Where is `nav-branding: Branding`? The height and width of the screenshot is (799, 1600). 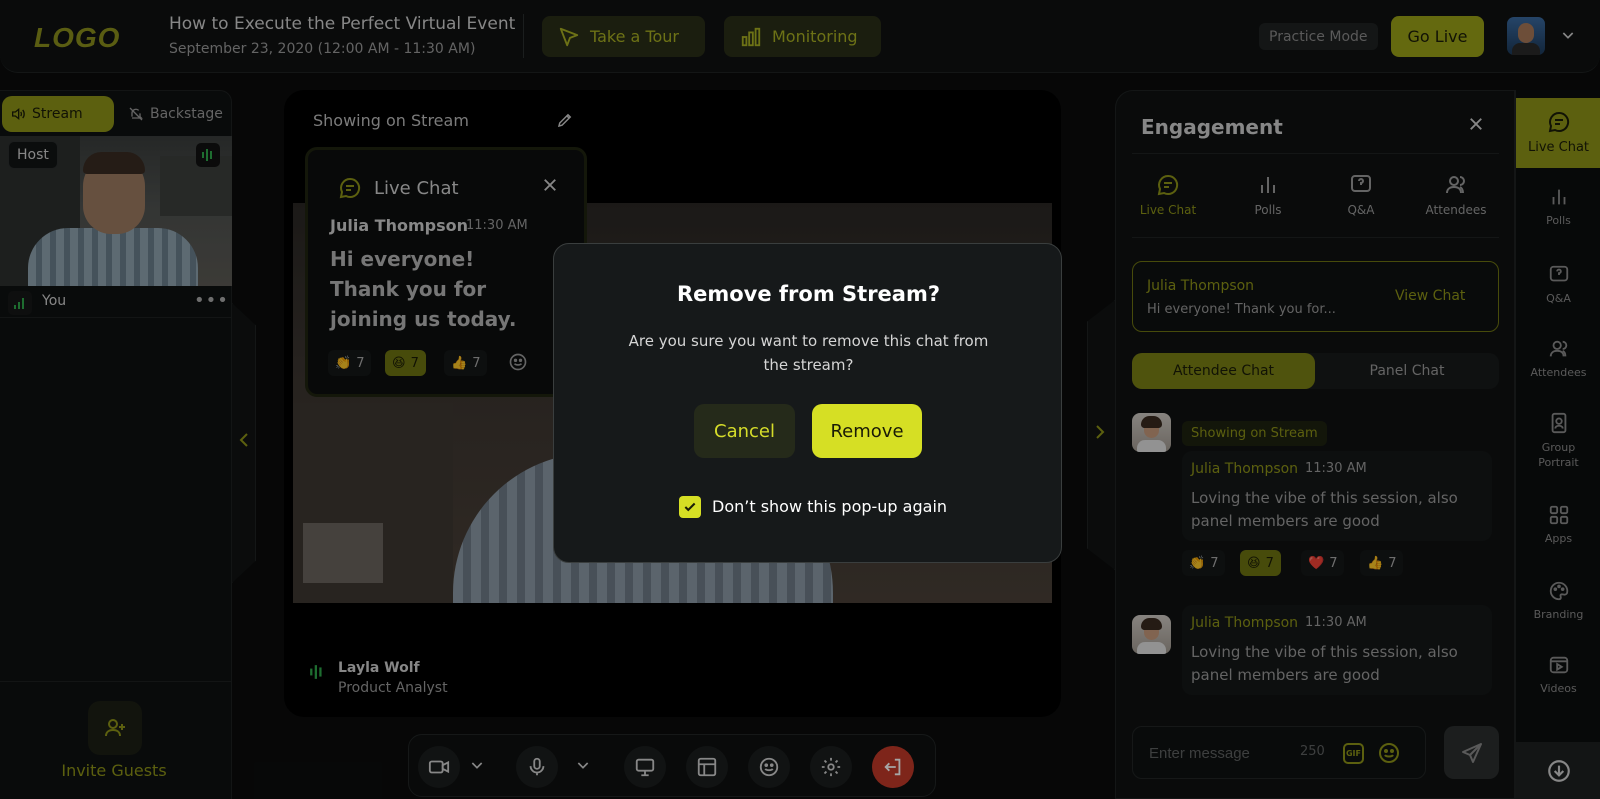
nav-branding: Branding is located at coordinates (1558, 600).